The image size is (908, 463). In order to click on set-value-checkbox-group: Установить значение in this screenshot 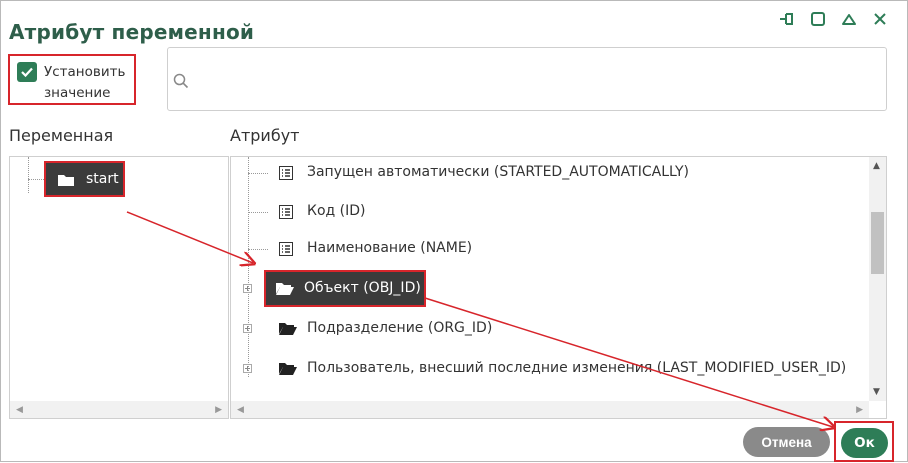, I will do `click(72, 79)`.